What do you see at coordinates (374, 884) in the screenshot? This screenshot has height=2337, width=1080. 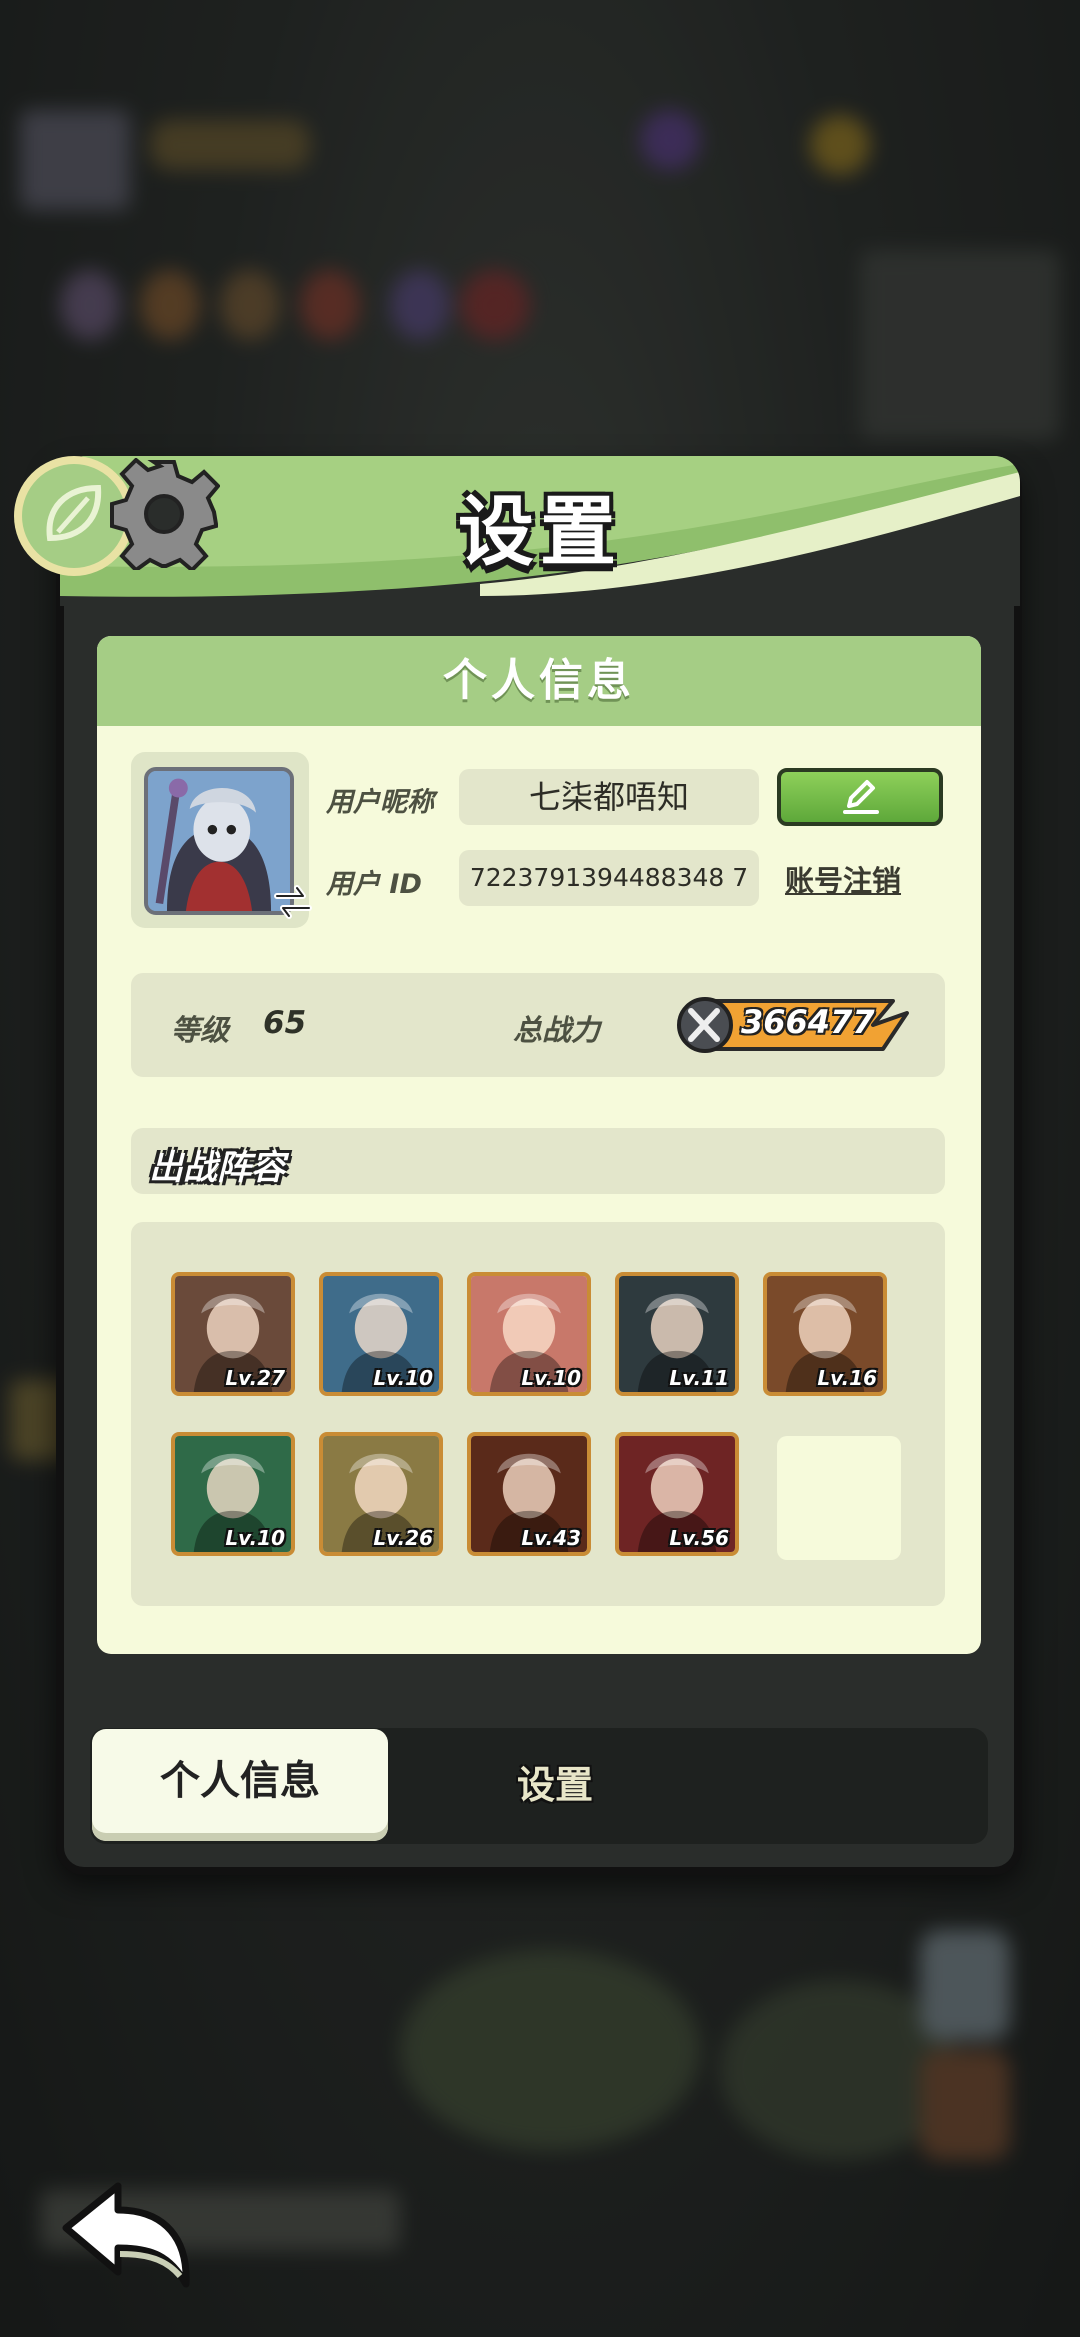 I see `user-id-label: 用户 ID` at bounding box center [374, 884].